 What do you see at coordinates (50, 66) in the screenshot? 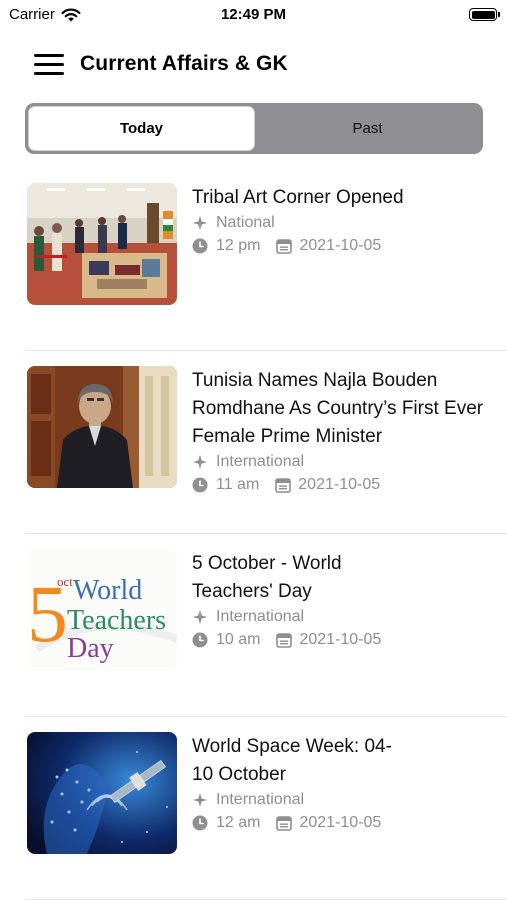
I see `hamburger-menu-icon` at bounding box center [50, 66].